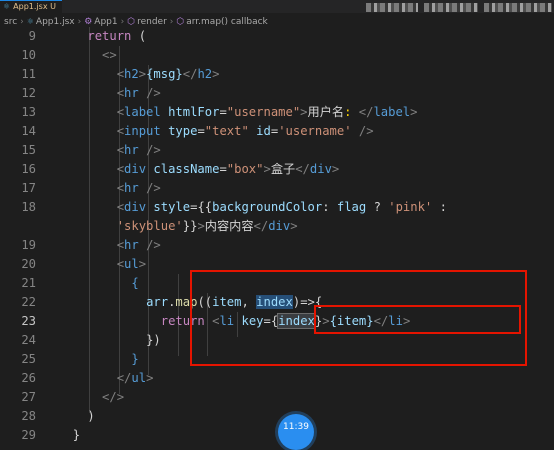 This screenshot has height=450, width=554. What do you see at coordinates (190, 226) in the screenshot?
I see `code-token: }}` at bounding box center [190, 226].